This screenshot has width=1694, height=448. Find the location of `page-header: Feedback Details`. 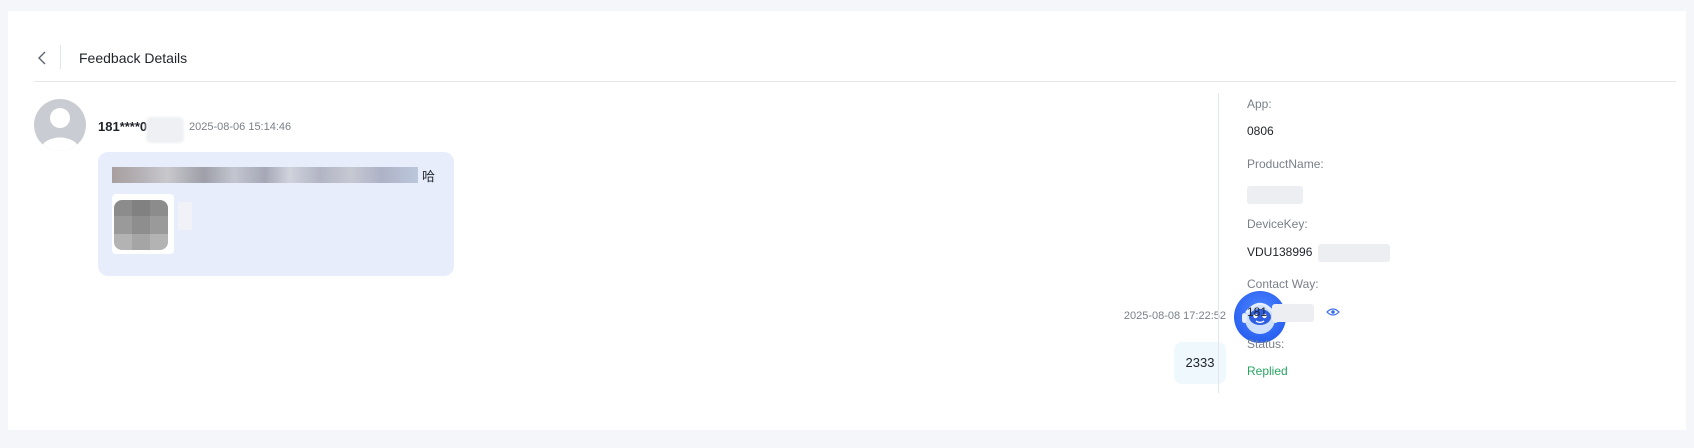

page-header: Feedback Details is located at coordinates (855, 61).